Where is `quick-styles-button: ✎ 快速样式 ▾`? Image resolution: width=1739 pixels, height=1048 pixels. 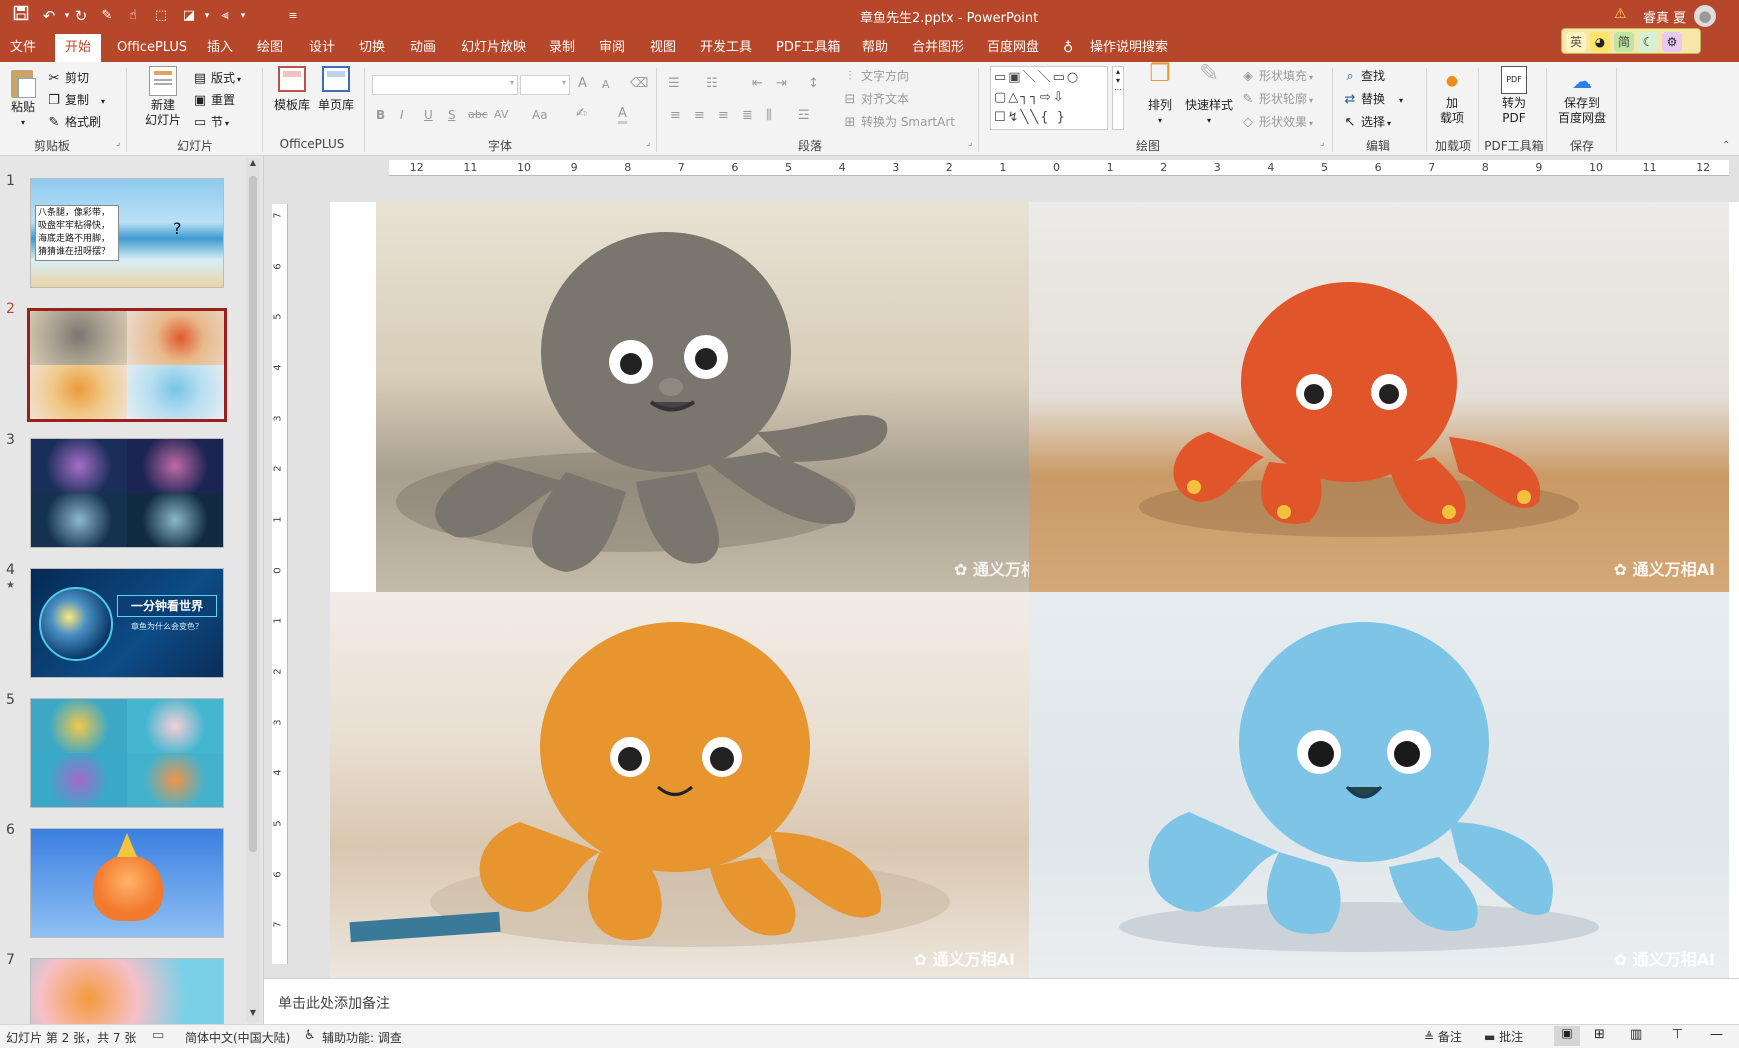
quick-styles-button: ✎ 快速样式 ▾ is located at coordinates (1209, 94).